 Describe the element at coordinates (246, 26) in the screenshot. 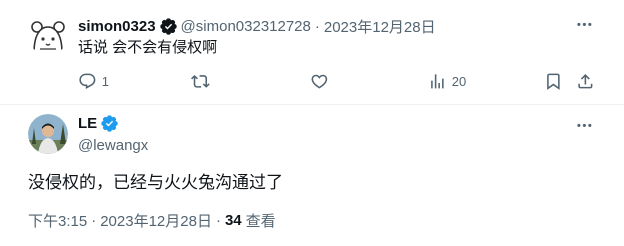

I see `author-handle: @simon032312728` at that location.